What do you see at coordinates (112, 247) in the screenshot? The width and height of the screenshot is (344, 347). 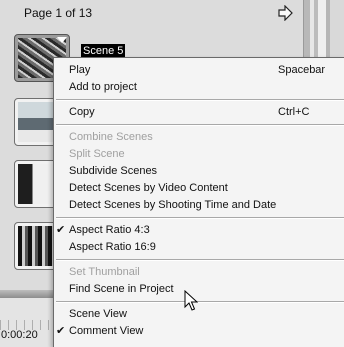 I see `menu-item-label: Aspect Ratio 16:9` at bounding box center [112, 247].